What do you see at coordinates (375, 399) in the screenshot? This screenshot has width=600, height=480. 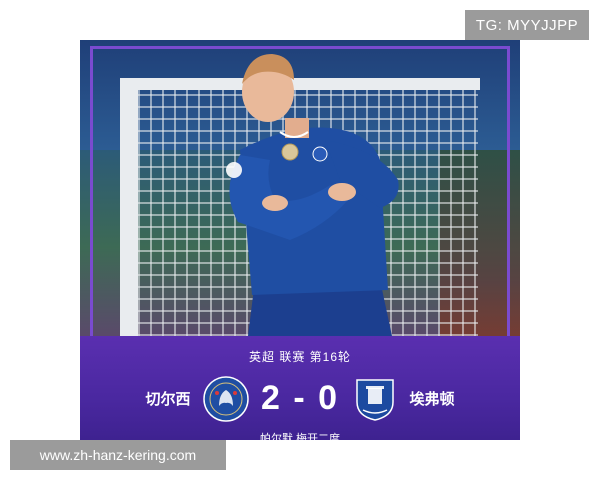 I see `everton-crest-icon` at bounding box center [375, 399].